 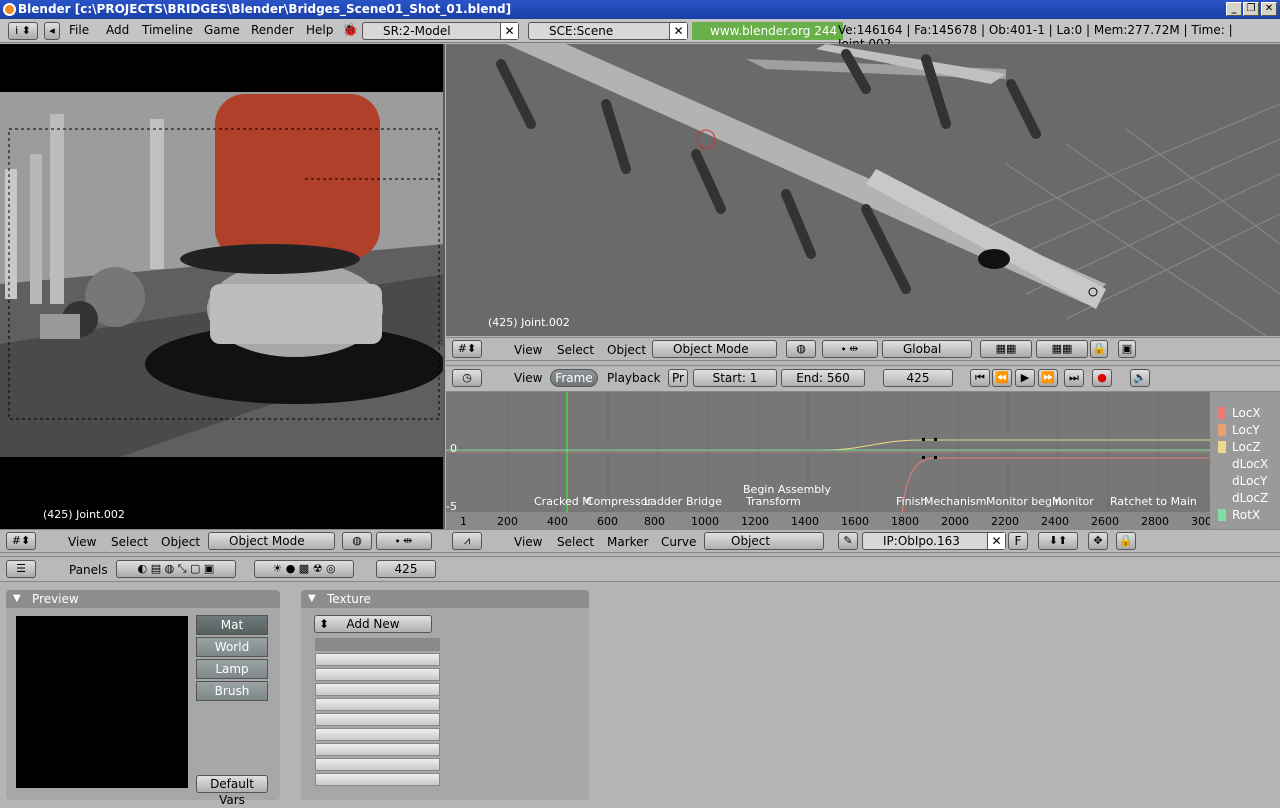 I want to click on maximize-button: ❐, so click(x=1251, y=9).